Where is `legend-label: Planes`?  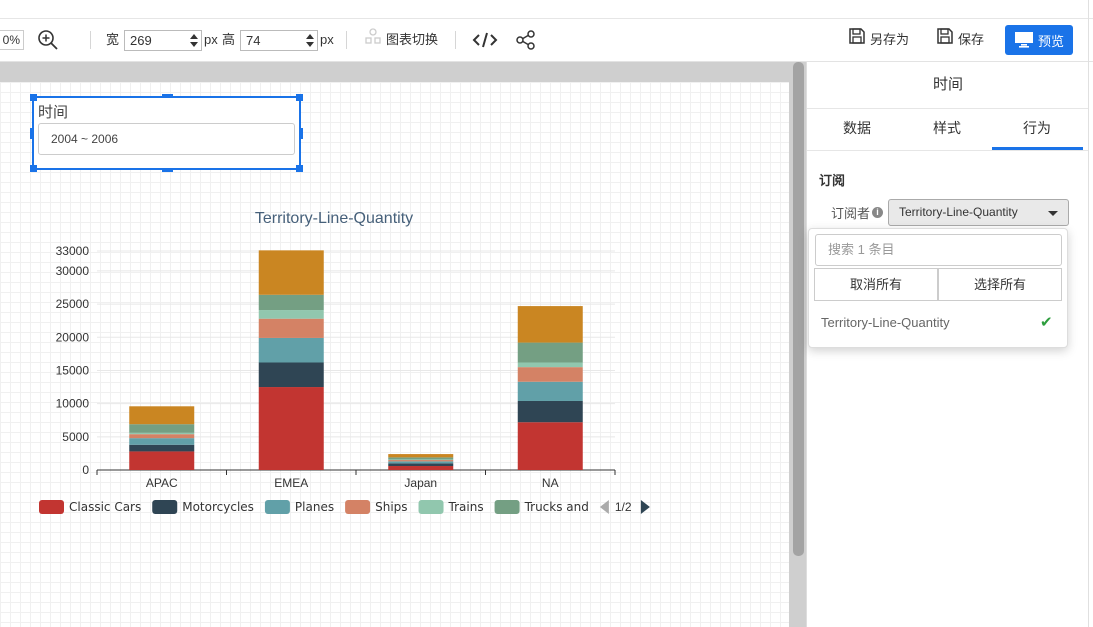 legend-label: Planes is located at coordinates (314, 507).